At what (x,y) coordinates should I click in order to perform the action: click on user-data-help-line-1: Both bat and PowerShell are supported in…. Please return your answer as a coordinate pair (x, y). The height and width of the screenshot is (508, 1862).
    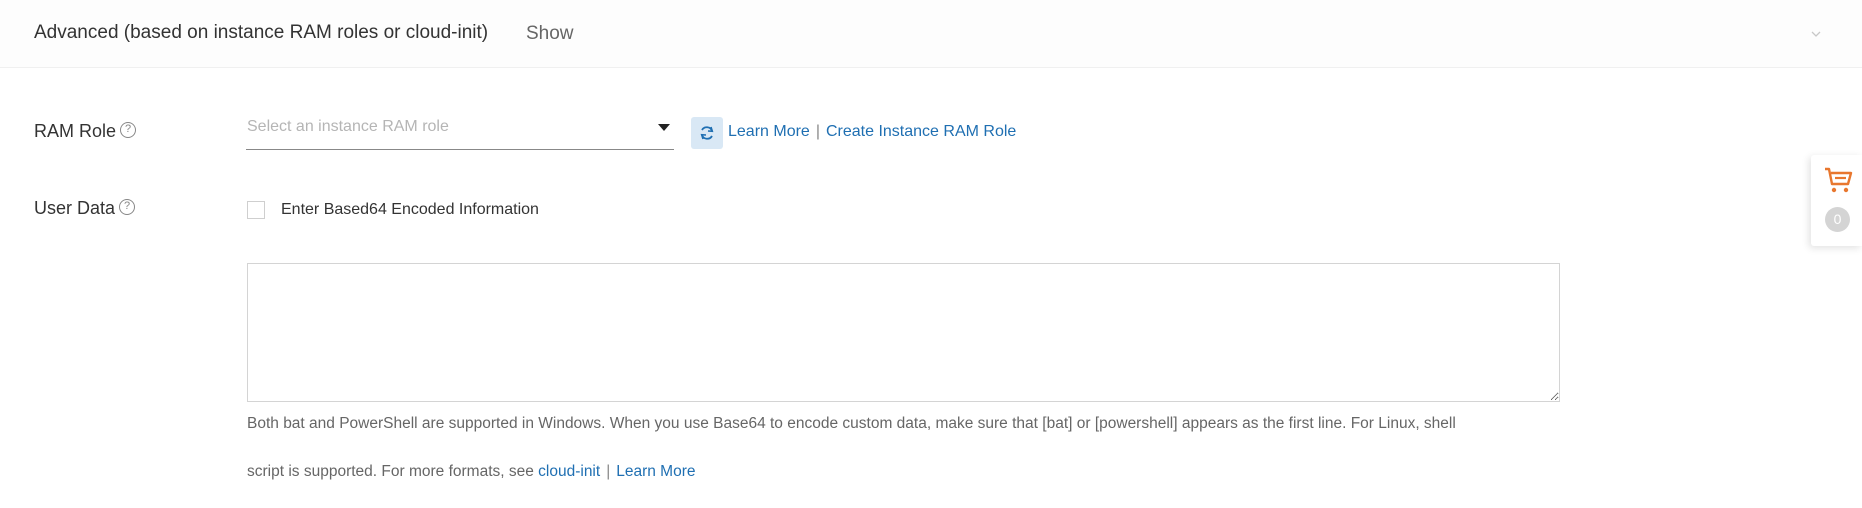
    Looking at the image, I should click on (851, 423).